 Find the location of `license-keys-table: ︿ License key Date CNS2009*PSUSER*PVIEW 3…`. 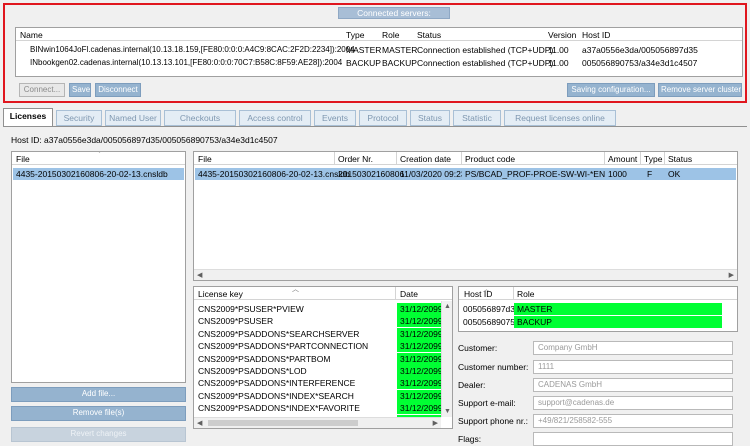

license-keys-table: ︿ License key Date CNS2009*PSUSER*PVIEW 3… is located at coordinates (323, 357).